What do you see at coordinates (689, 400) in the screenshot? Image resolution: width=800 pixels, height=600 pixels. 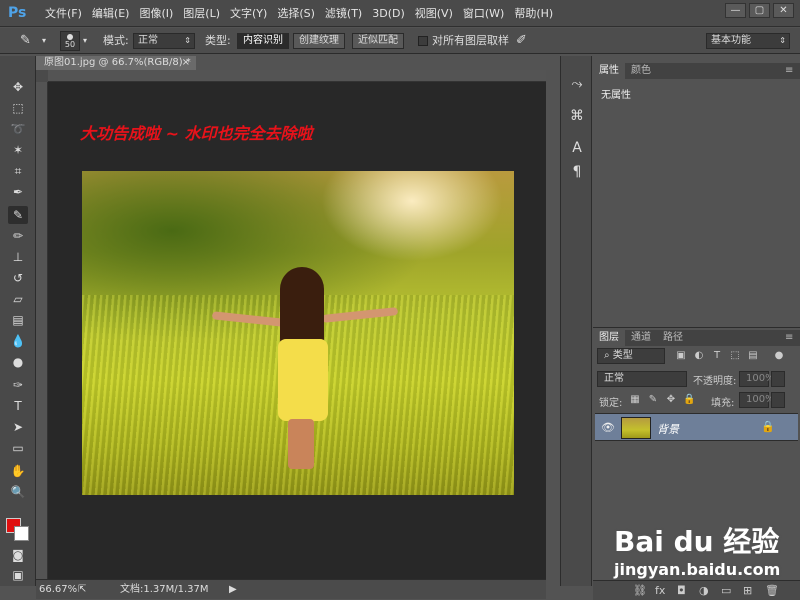 I see `lock-all-icon: 🔒` at bounding box center [689, 400].